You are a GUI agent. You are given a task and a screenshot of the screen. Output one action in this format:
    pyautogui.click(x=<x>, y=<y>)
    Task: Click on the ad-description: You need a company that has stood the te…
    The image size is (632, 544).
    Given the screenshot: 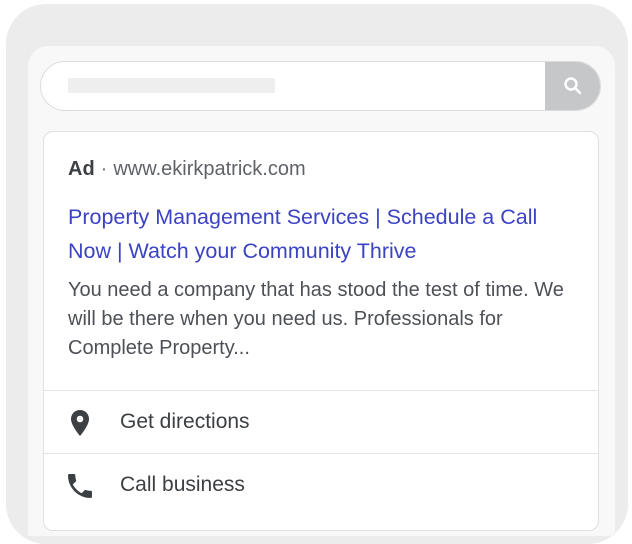 What is the action you would take?
    pyautogui.click(x=316, y=319)
    